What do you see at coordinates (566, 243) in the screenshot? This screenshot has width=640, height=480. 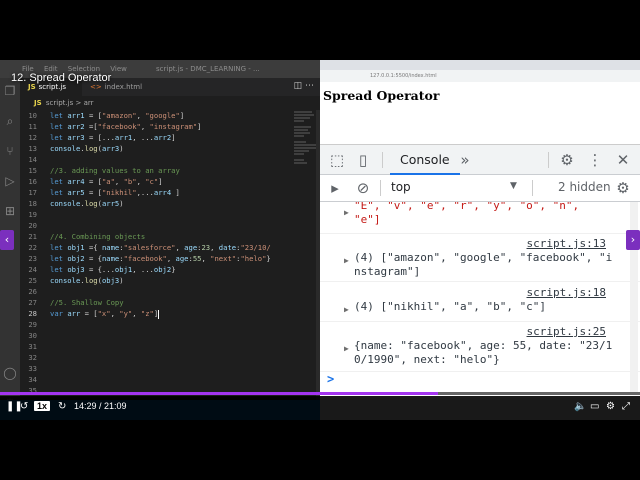 I see `source-link: script.js:13` at bounding box center [566, 243].